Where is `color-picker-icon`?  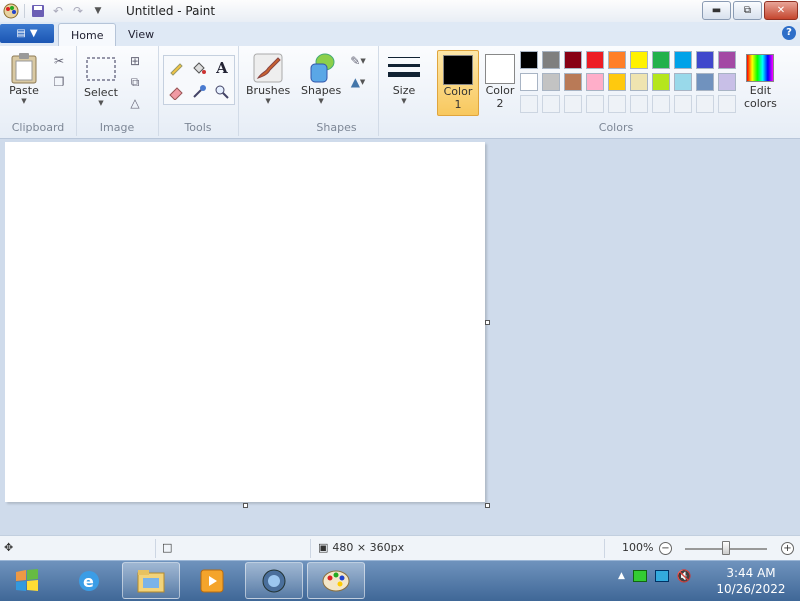
color-picker-icon is located at coordinates (199, 92).